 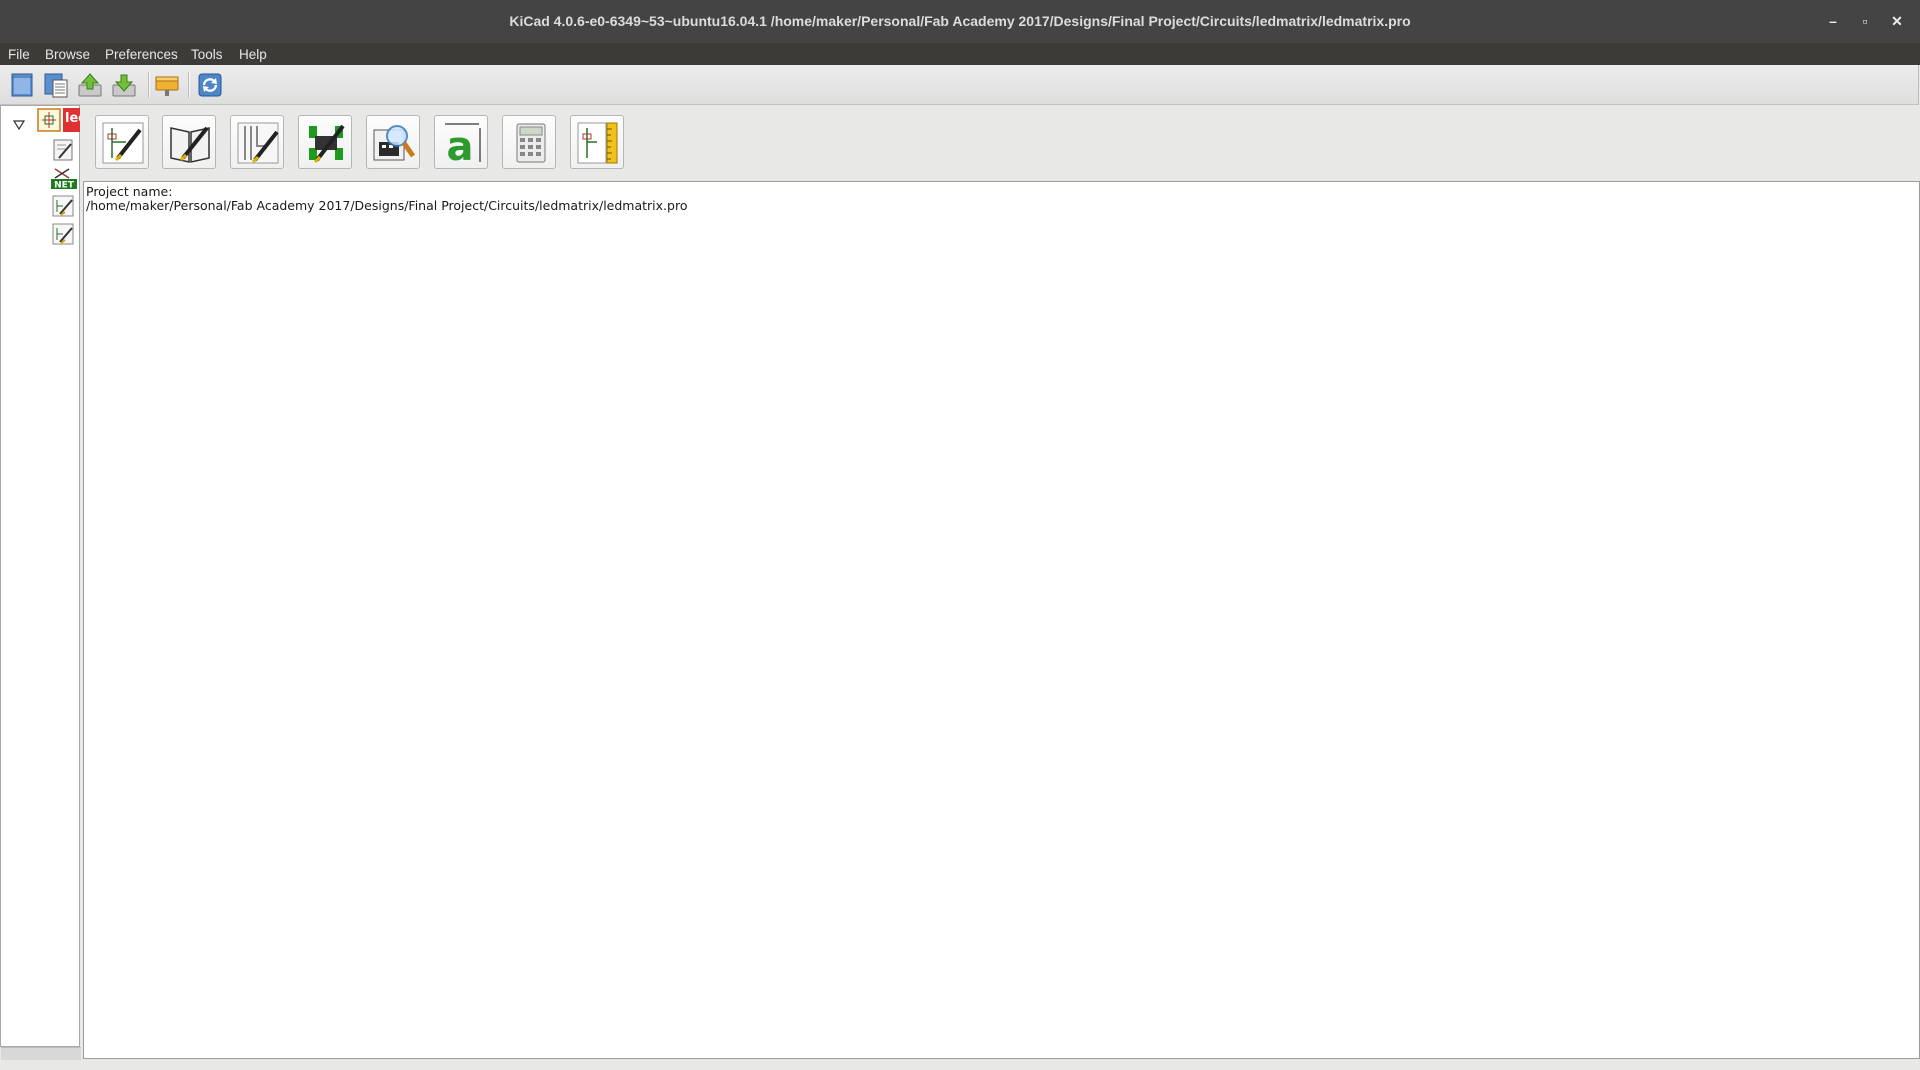 I want to click on new-project-icon, so click(x=22, y=85).